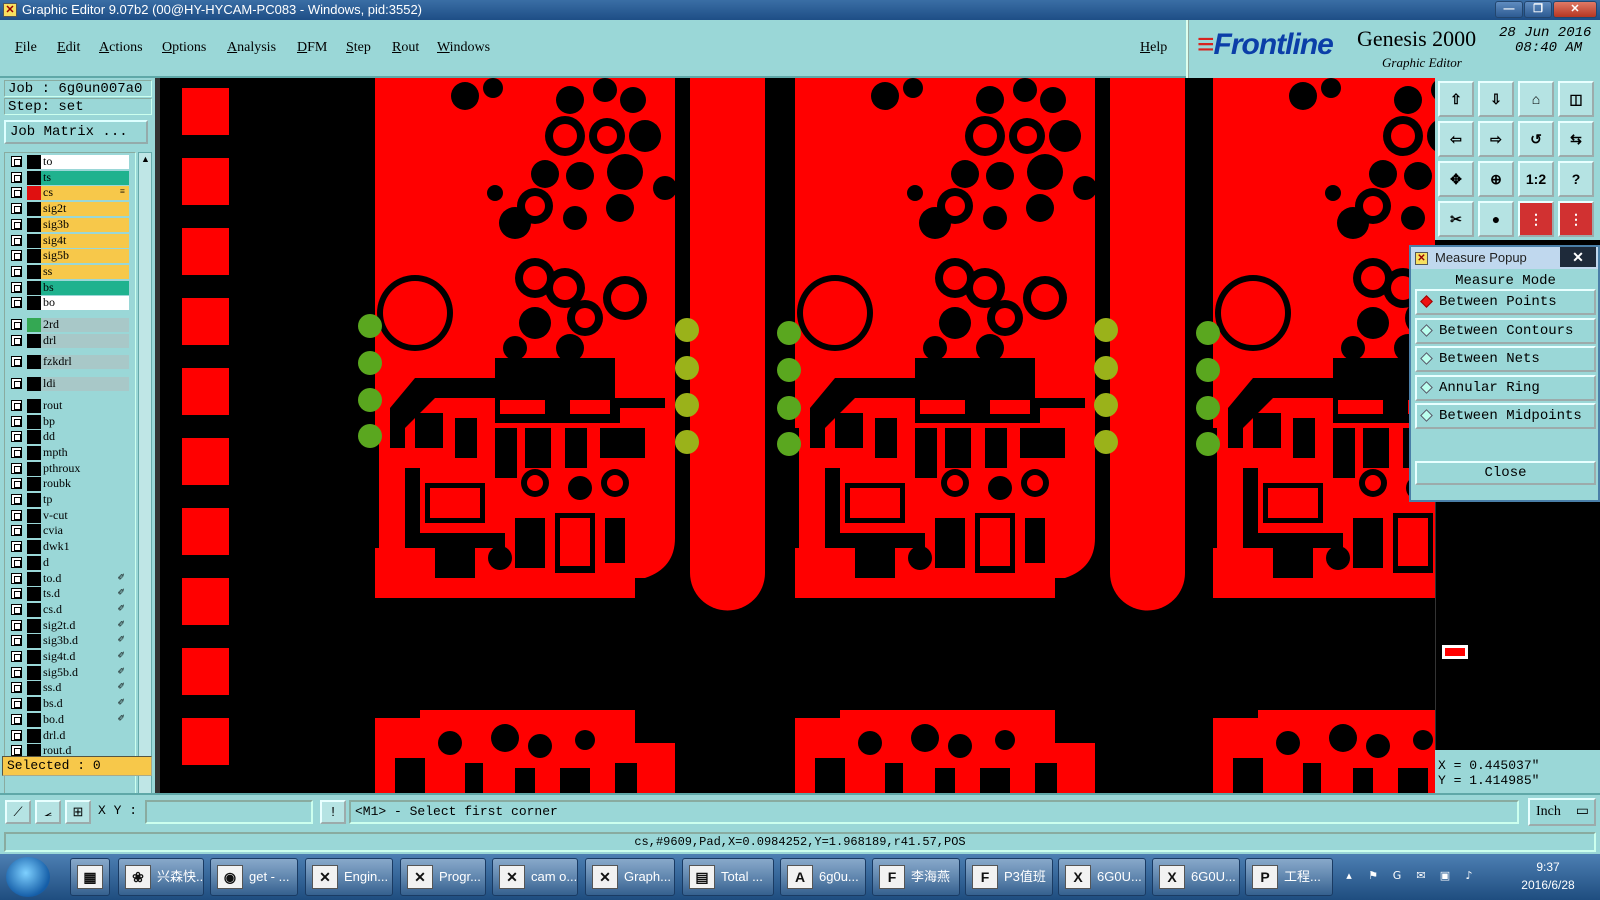  I want to click on menu-analysis: Analysis, so click(251, 48).